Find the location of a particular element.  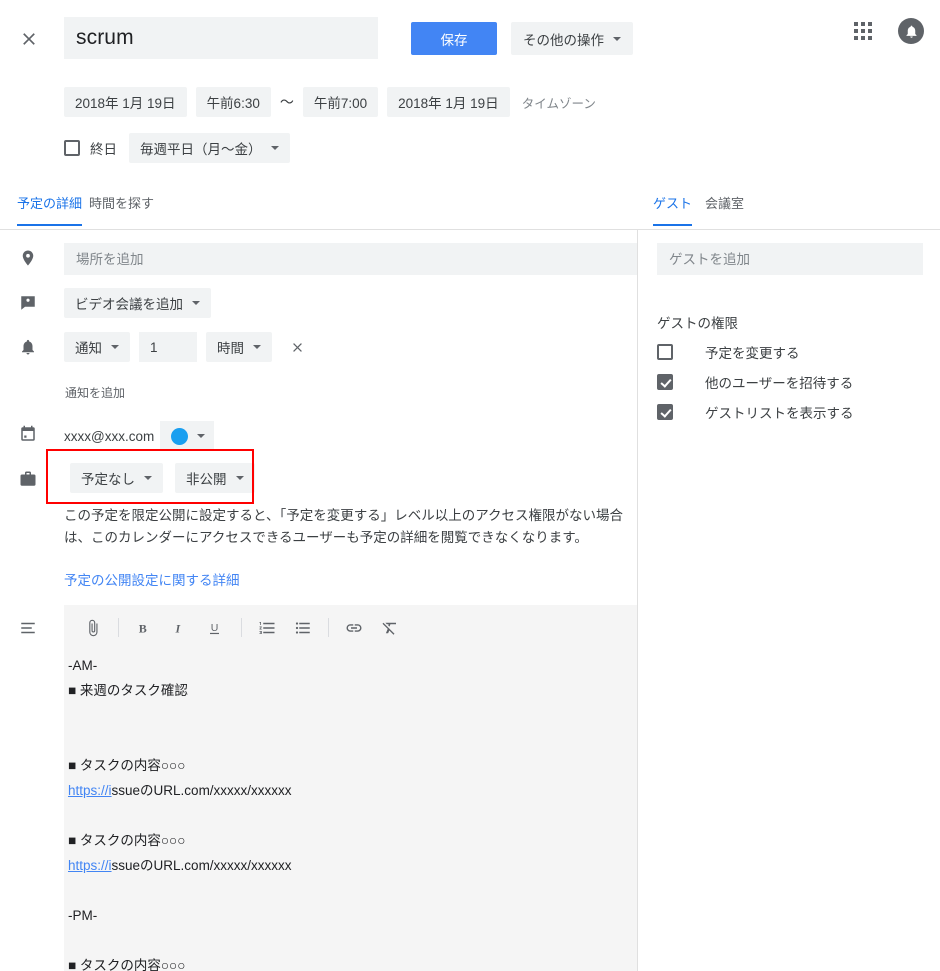

description-line: ■ タスクの内容○○○ is located at coordinates (127, 840).